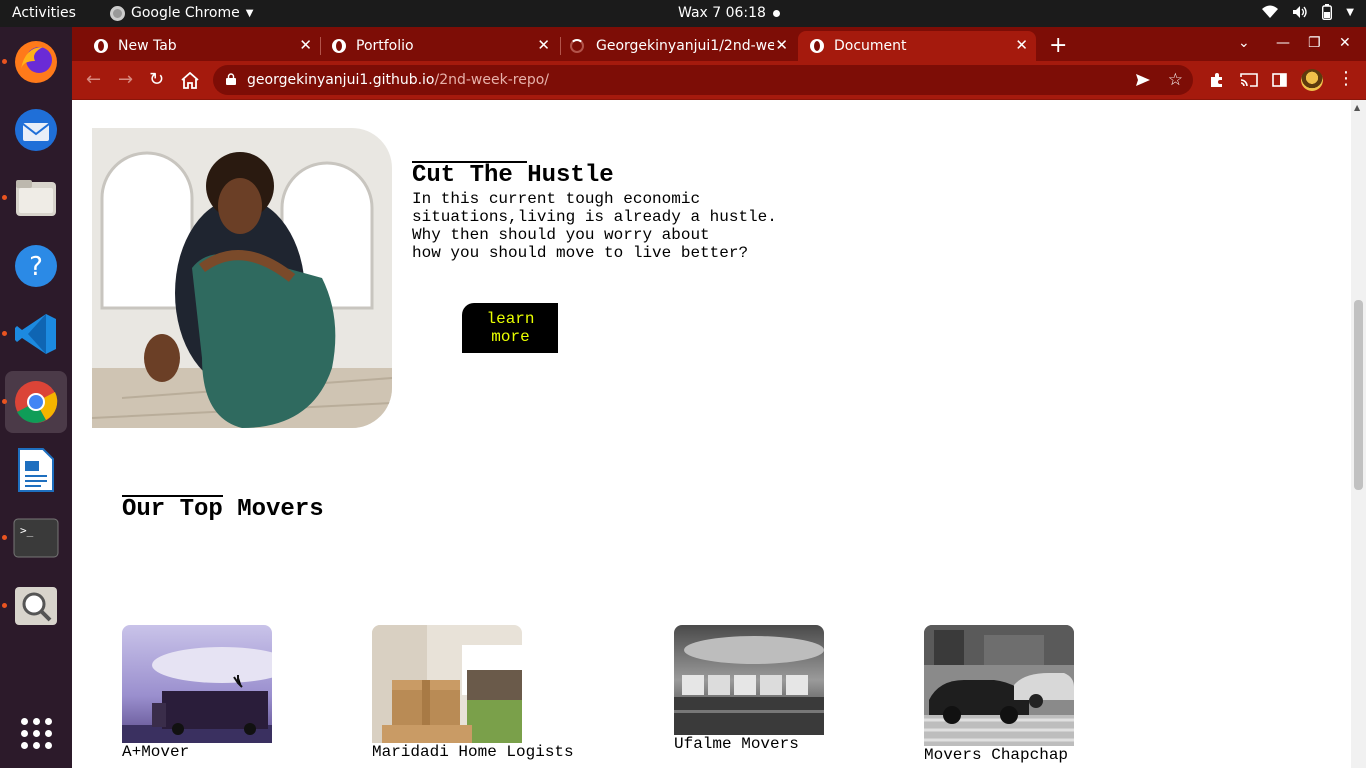 The height and width of the screenshot is (768, 1366). I want to click on show-apps-button, so click(36, 733).